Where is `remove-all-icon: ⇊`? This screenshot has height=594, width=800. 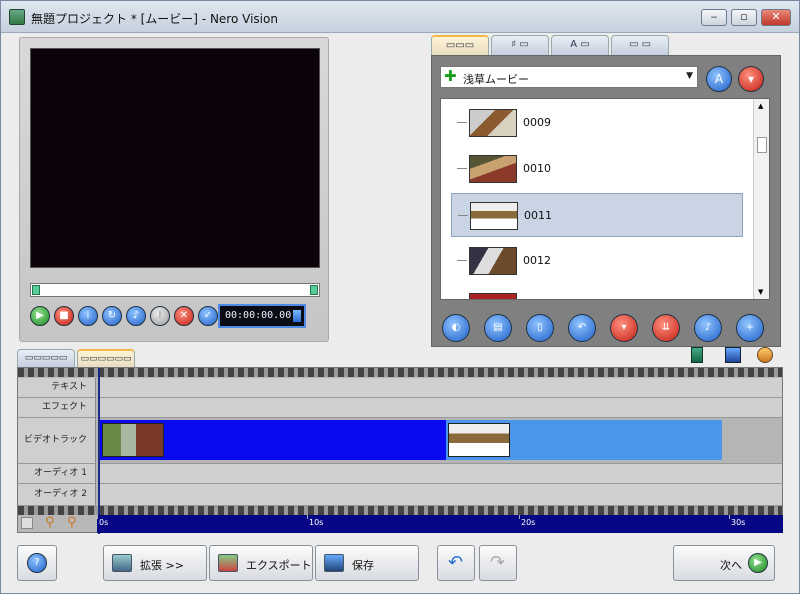
remove-all-icon: ⇊ is located at coordinates (666, 328).